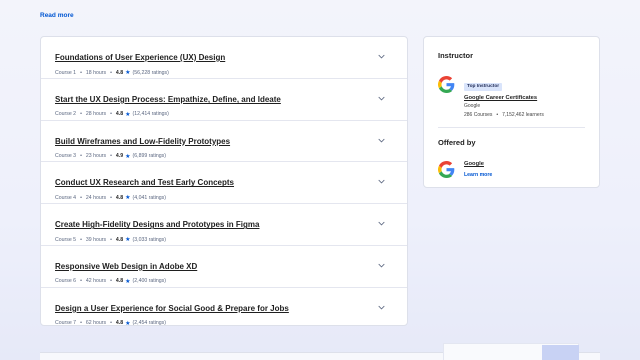 This screenshot has width=640, height=360. Describe the element at coordinates (66, 323) in the screenshot. I see `course-number: Course 7` at that location.